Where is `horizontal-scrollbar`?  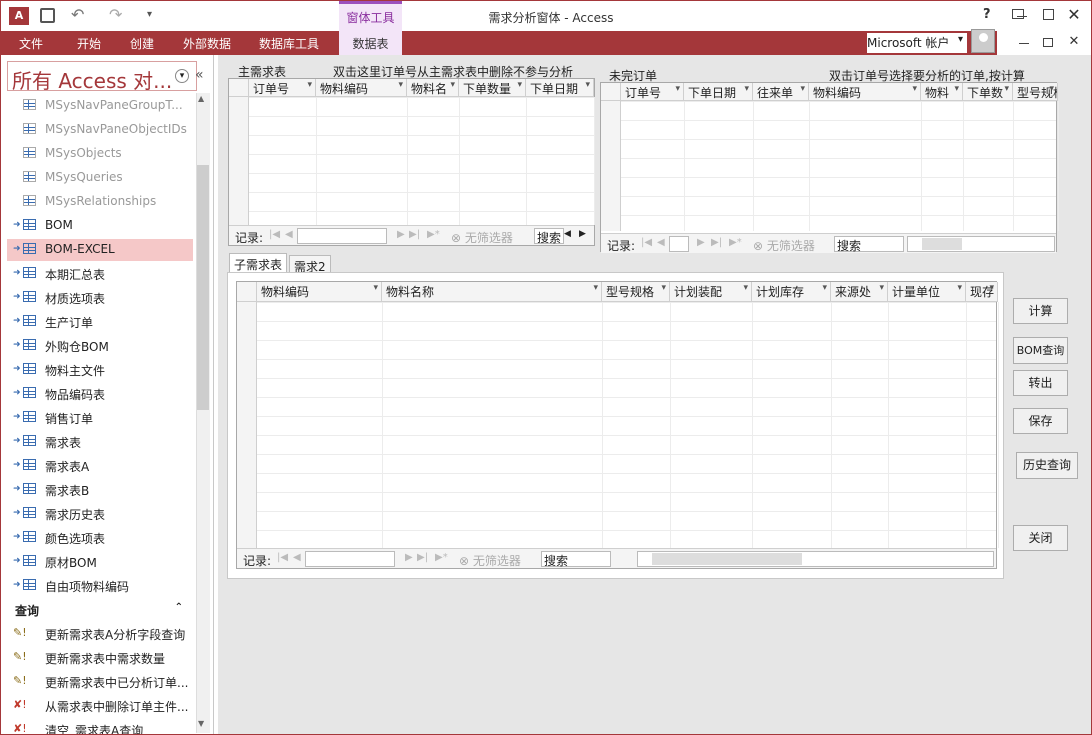
horizontal-scrollbar is located at coordinates (815, 559).